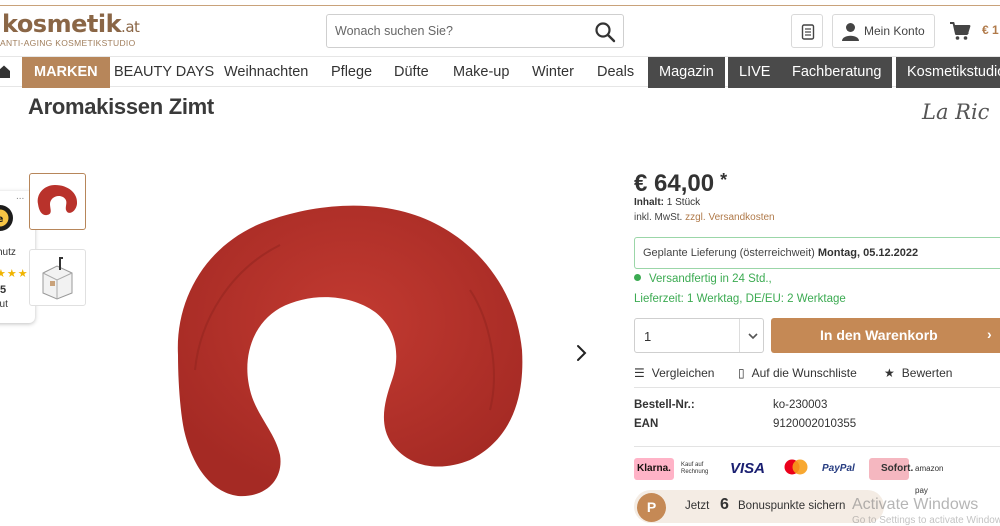 This screenshot has height=526, width=1000. I want to click on sofort-logo: Sofort., so click(891, 469).